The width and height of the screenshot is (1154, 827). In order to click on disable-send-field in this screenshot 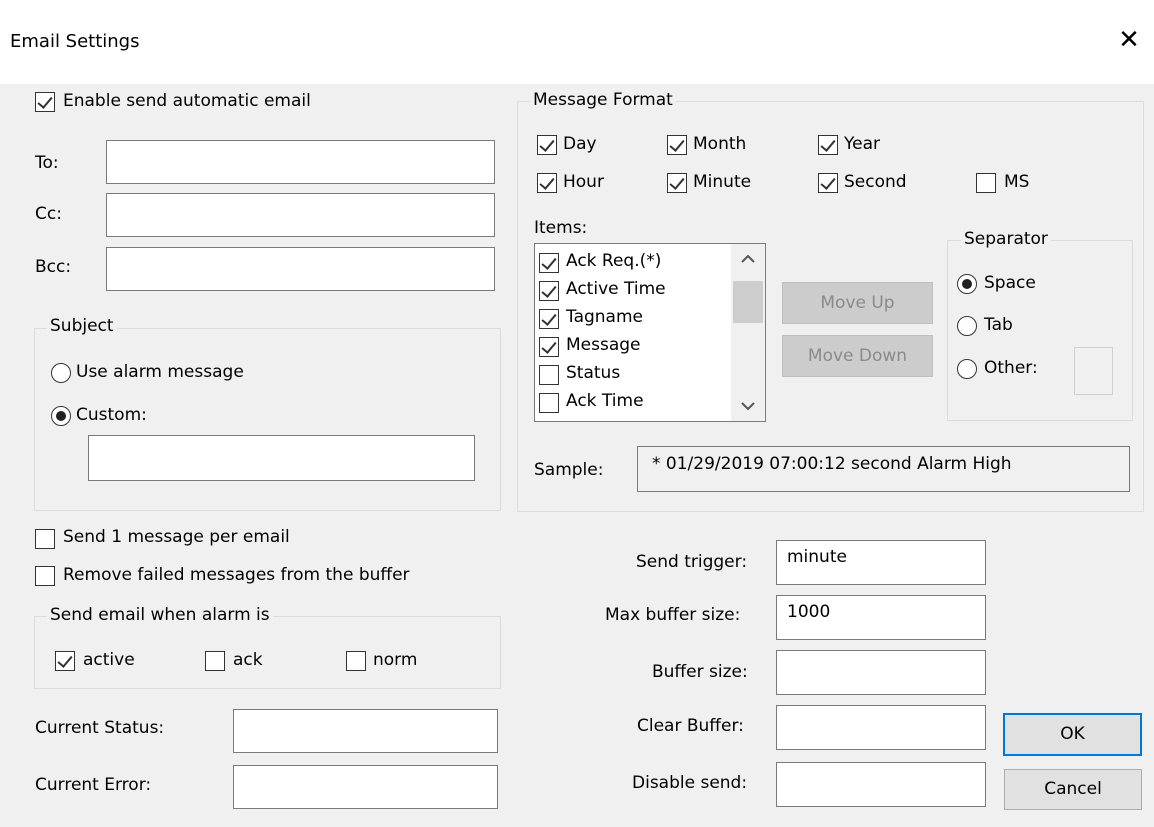, I will do `click(881, 784)`.